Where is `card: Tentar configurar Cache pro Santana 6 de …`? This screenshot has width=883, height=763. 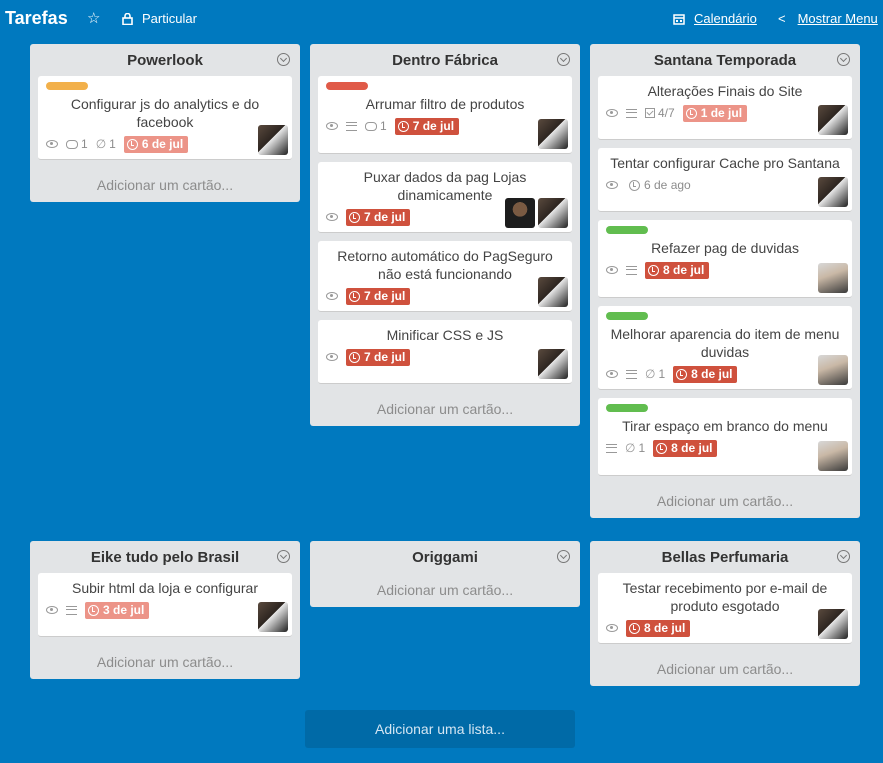 card: Tentar configurar Cache pro Santana 6 de … is located at coordinates (725, 180).